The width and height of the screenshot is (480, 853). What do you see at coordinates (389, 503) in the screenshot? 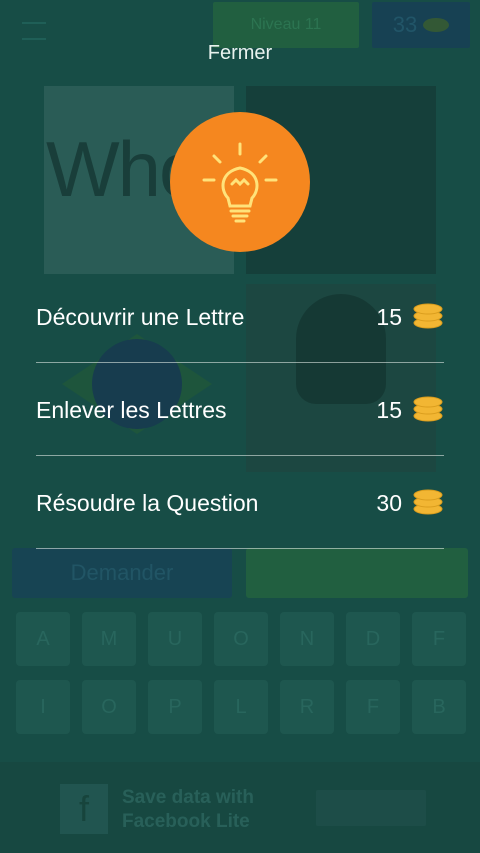
I see `hint-option-cost: 30` at bounding box center [389, 503].